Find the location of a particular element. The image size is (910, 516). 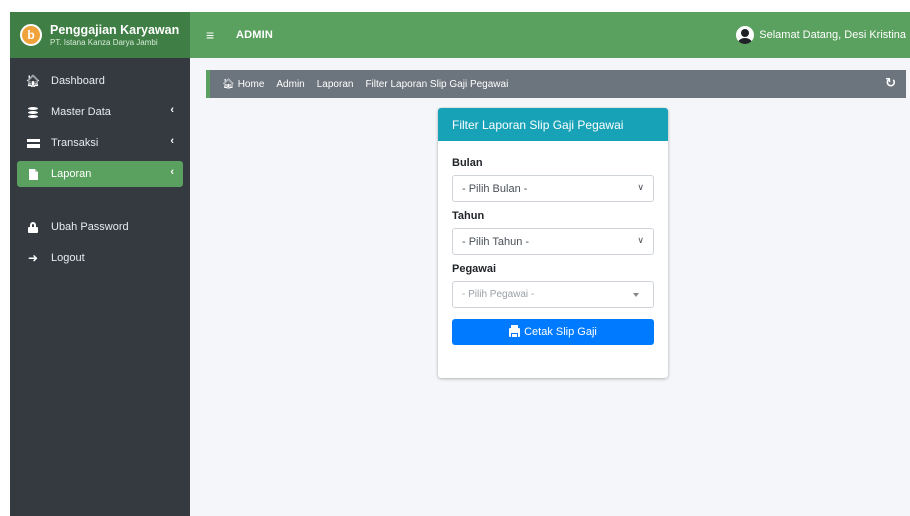

top-navbar: ≡ ADMIN Selamat Datang, Desi Kristina is located at coordinates (550, 35).